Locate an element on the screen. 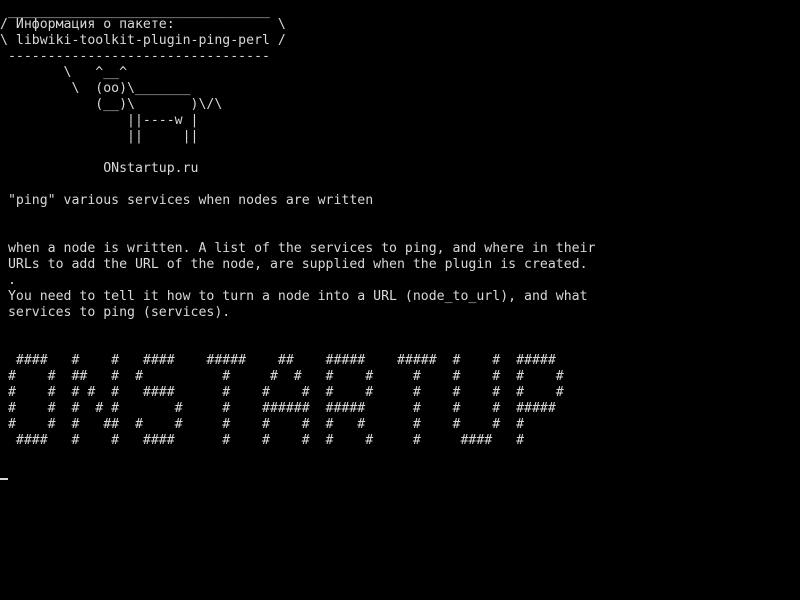 This screenshot has width=800, height=600. ascii-banner-line: # # ## # # # # # # # # # # # # is located at coordinates (282, 376).